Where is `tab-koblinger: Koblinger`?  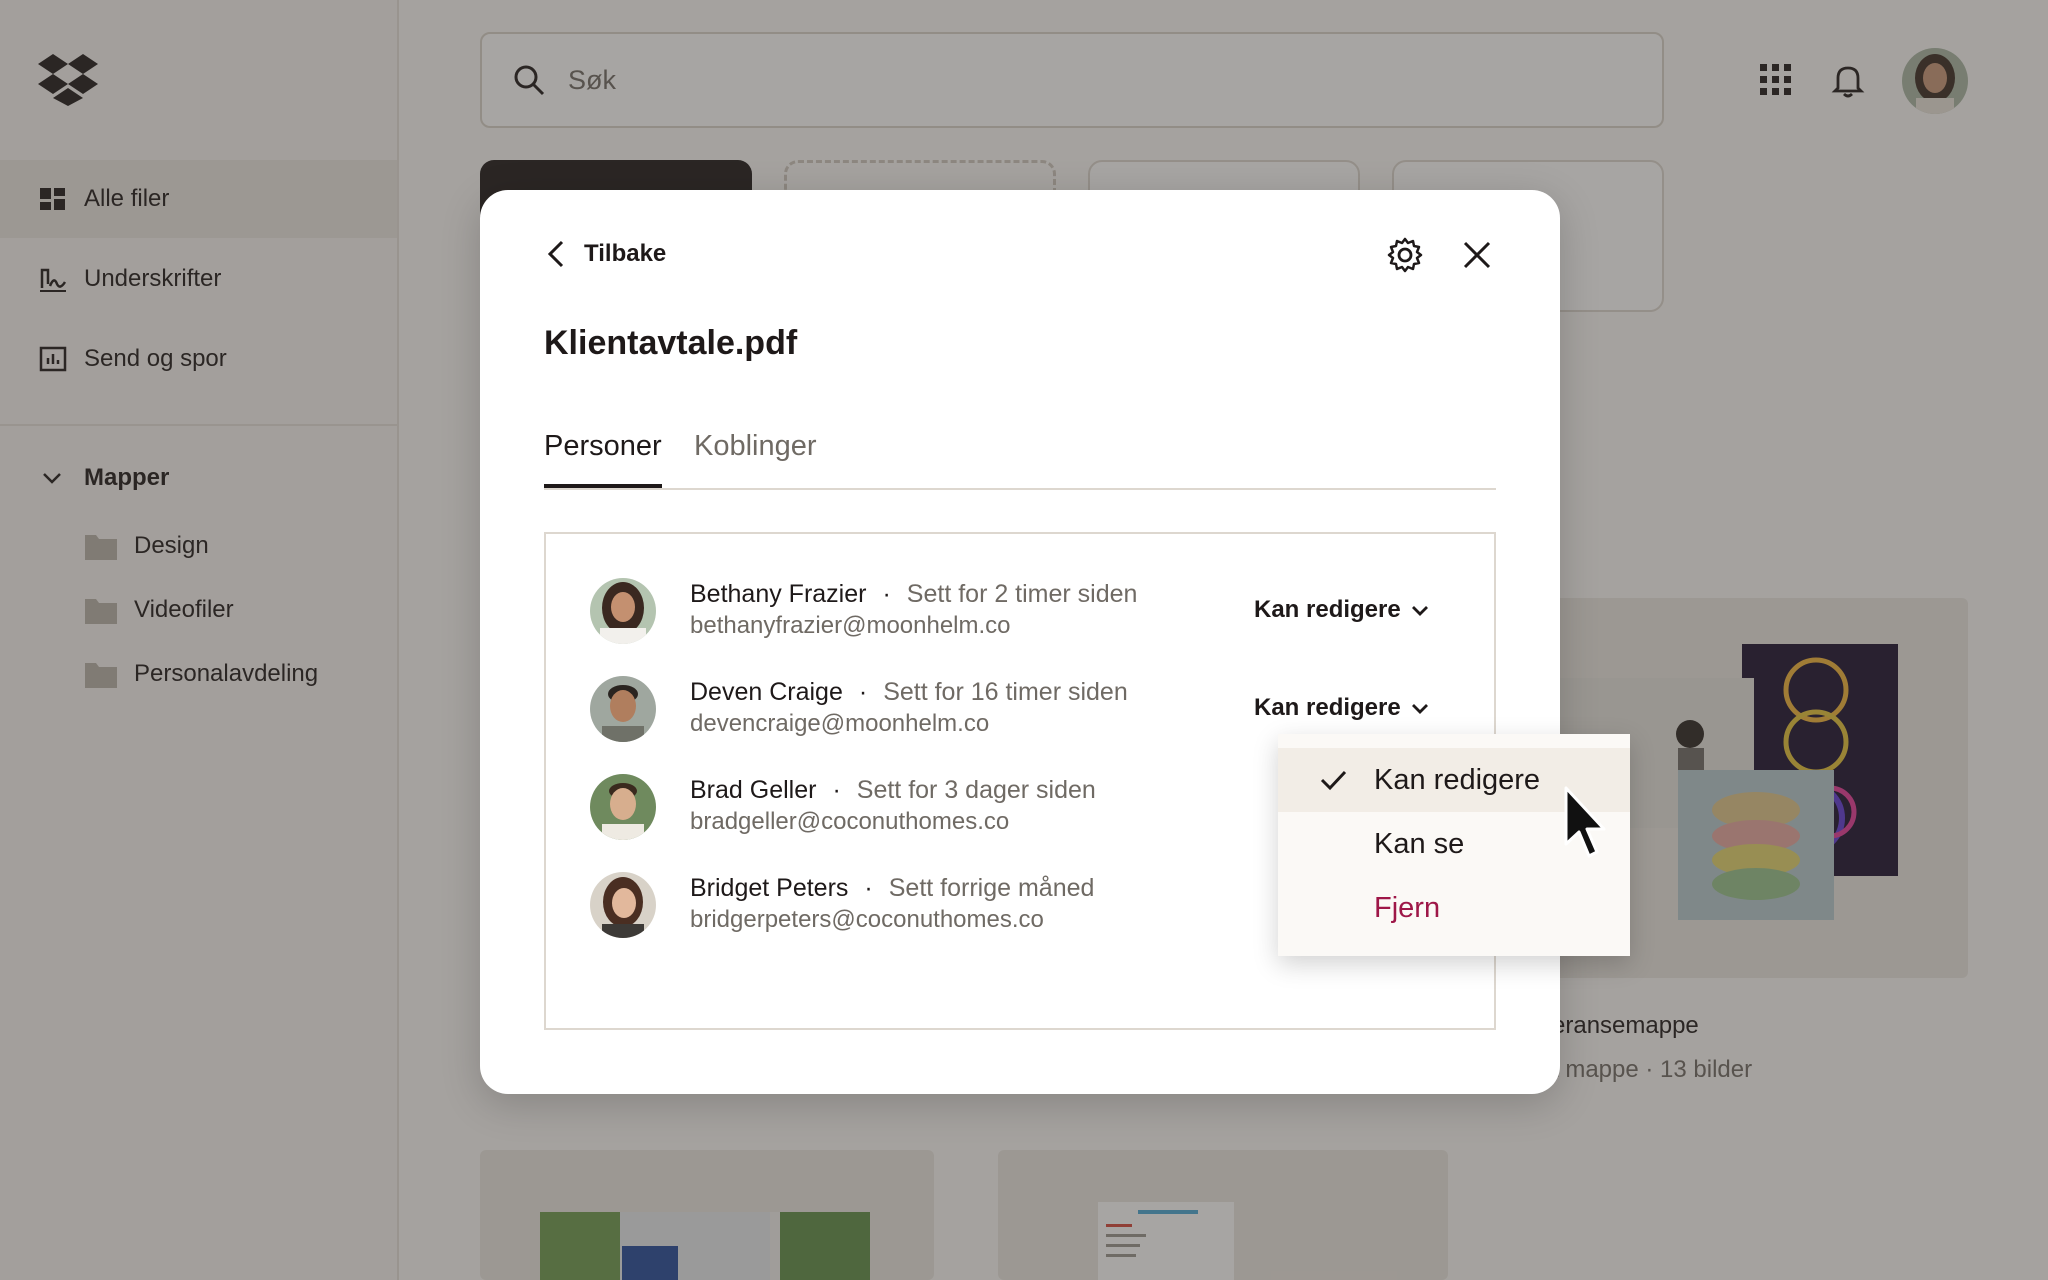
tab-koblinger: Koblinger is located at coordinates (755, 459).